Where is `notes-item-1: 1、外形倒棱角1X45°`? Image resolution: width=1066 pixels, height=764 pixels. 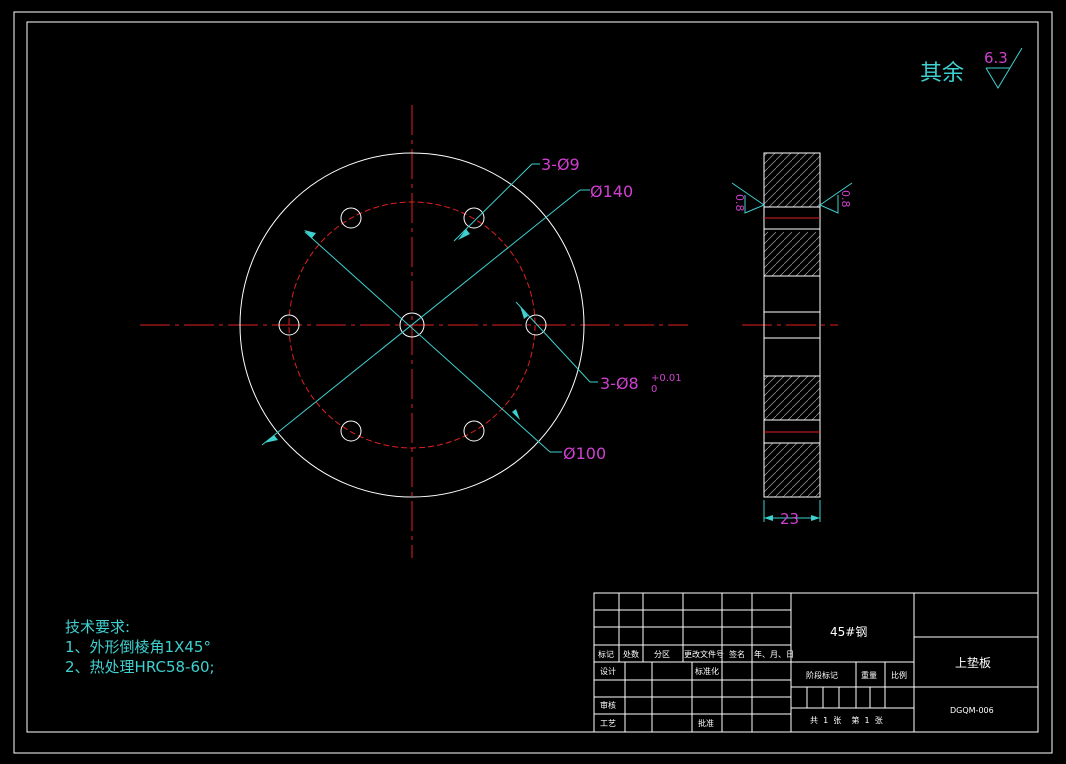
notes-item-1: 1、外形倒棱角1X45° is located at coordinates (138, 647).